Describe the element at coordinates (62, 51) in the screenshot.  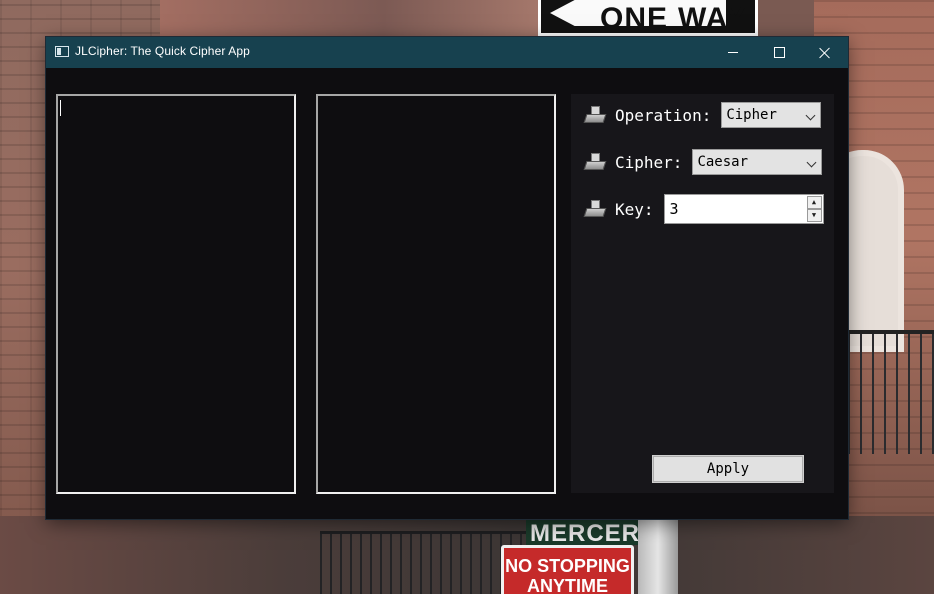
I see `app-window-icon` at that location.